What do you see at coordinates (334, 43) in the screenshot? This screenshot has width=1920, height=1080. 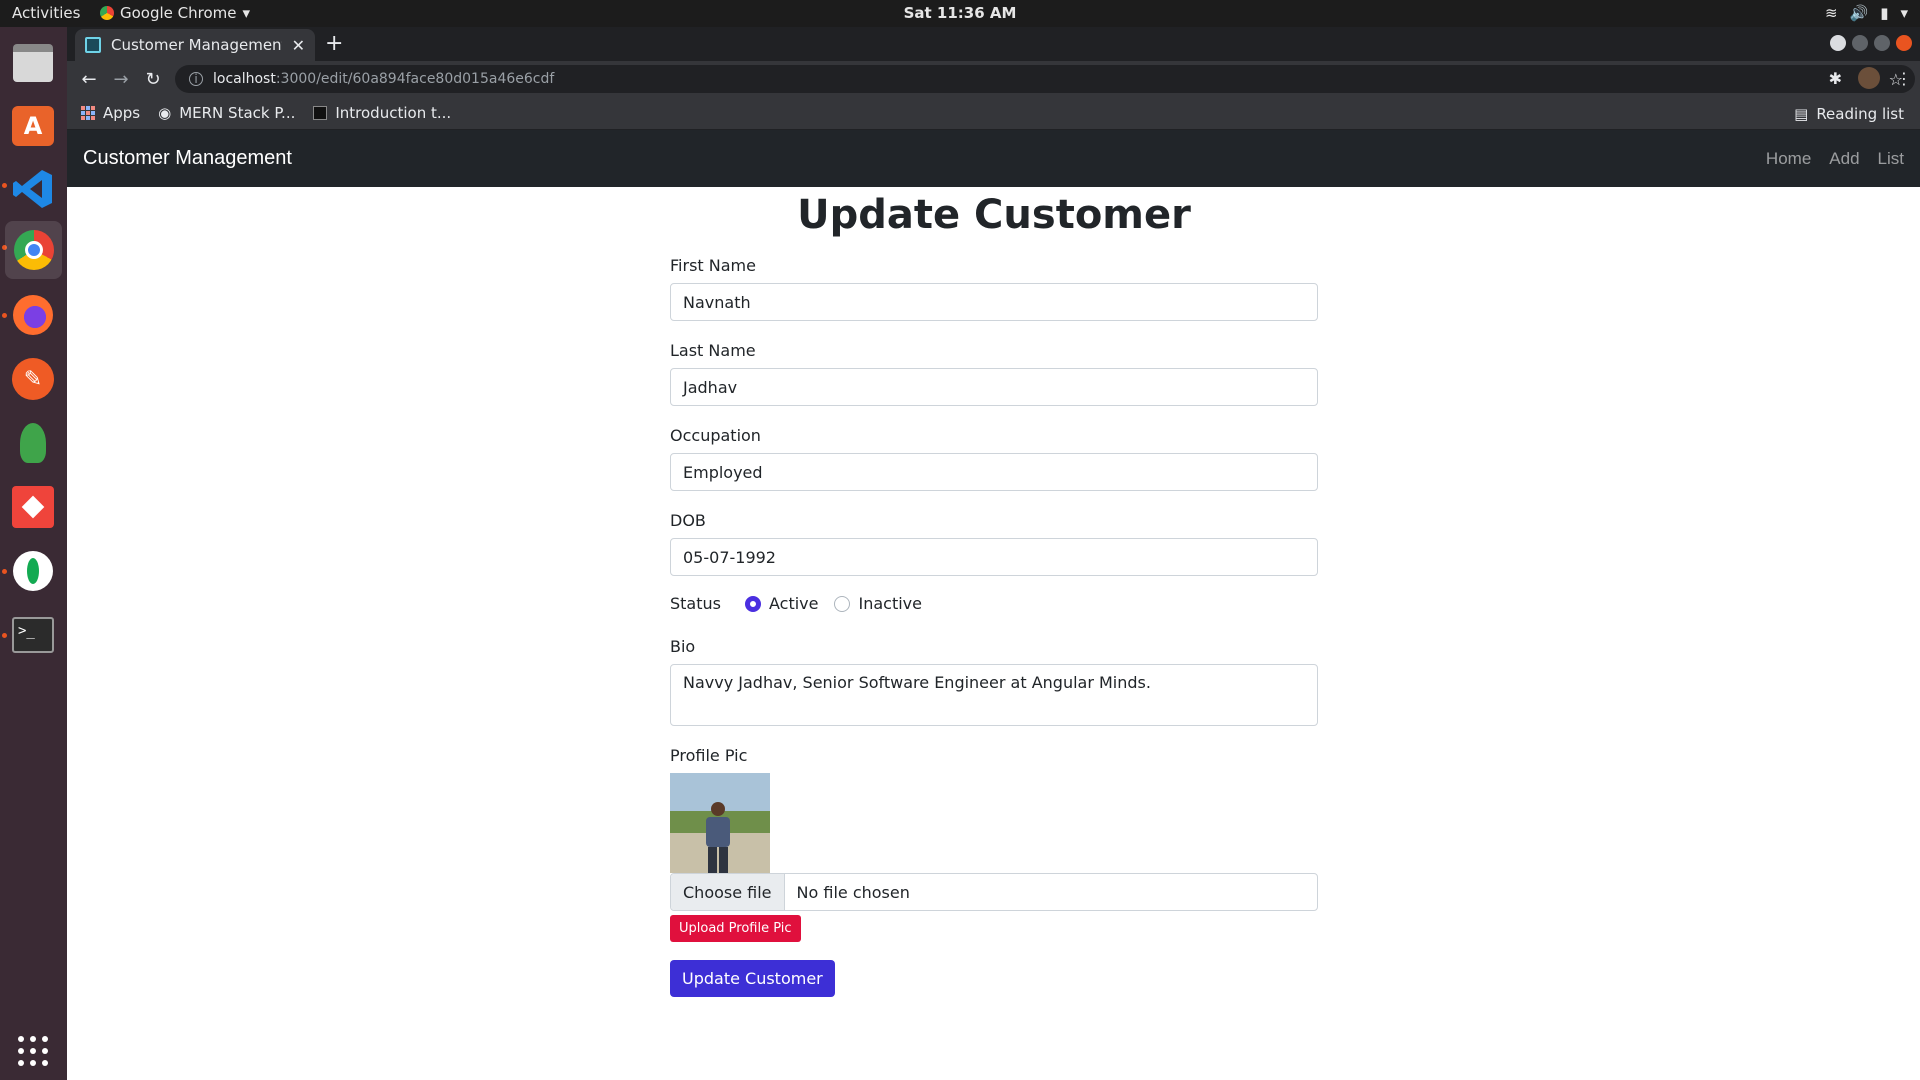 I see `new-tab-button: +` at bounding box center [334, 43].